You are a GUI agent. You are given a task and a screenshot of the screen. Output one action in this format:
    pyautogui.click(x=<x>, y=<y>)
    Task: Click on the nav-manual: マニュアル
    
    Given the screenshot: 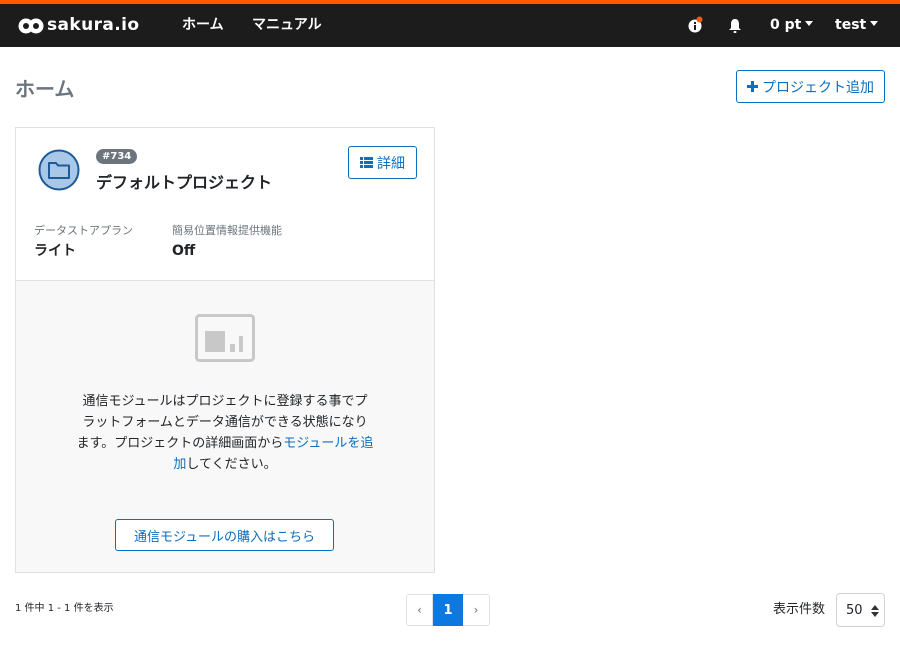 What is the action you would take?
    pyautogui.click(x=287, y=25)
    